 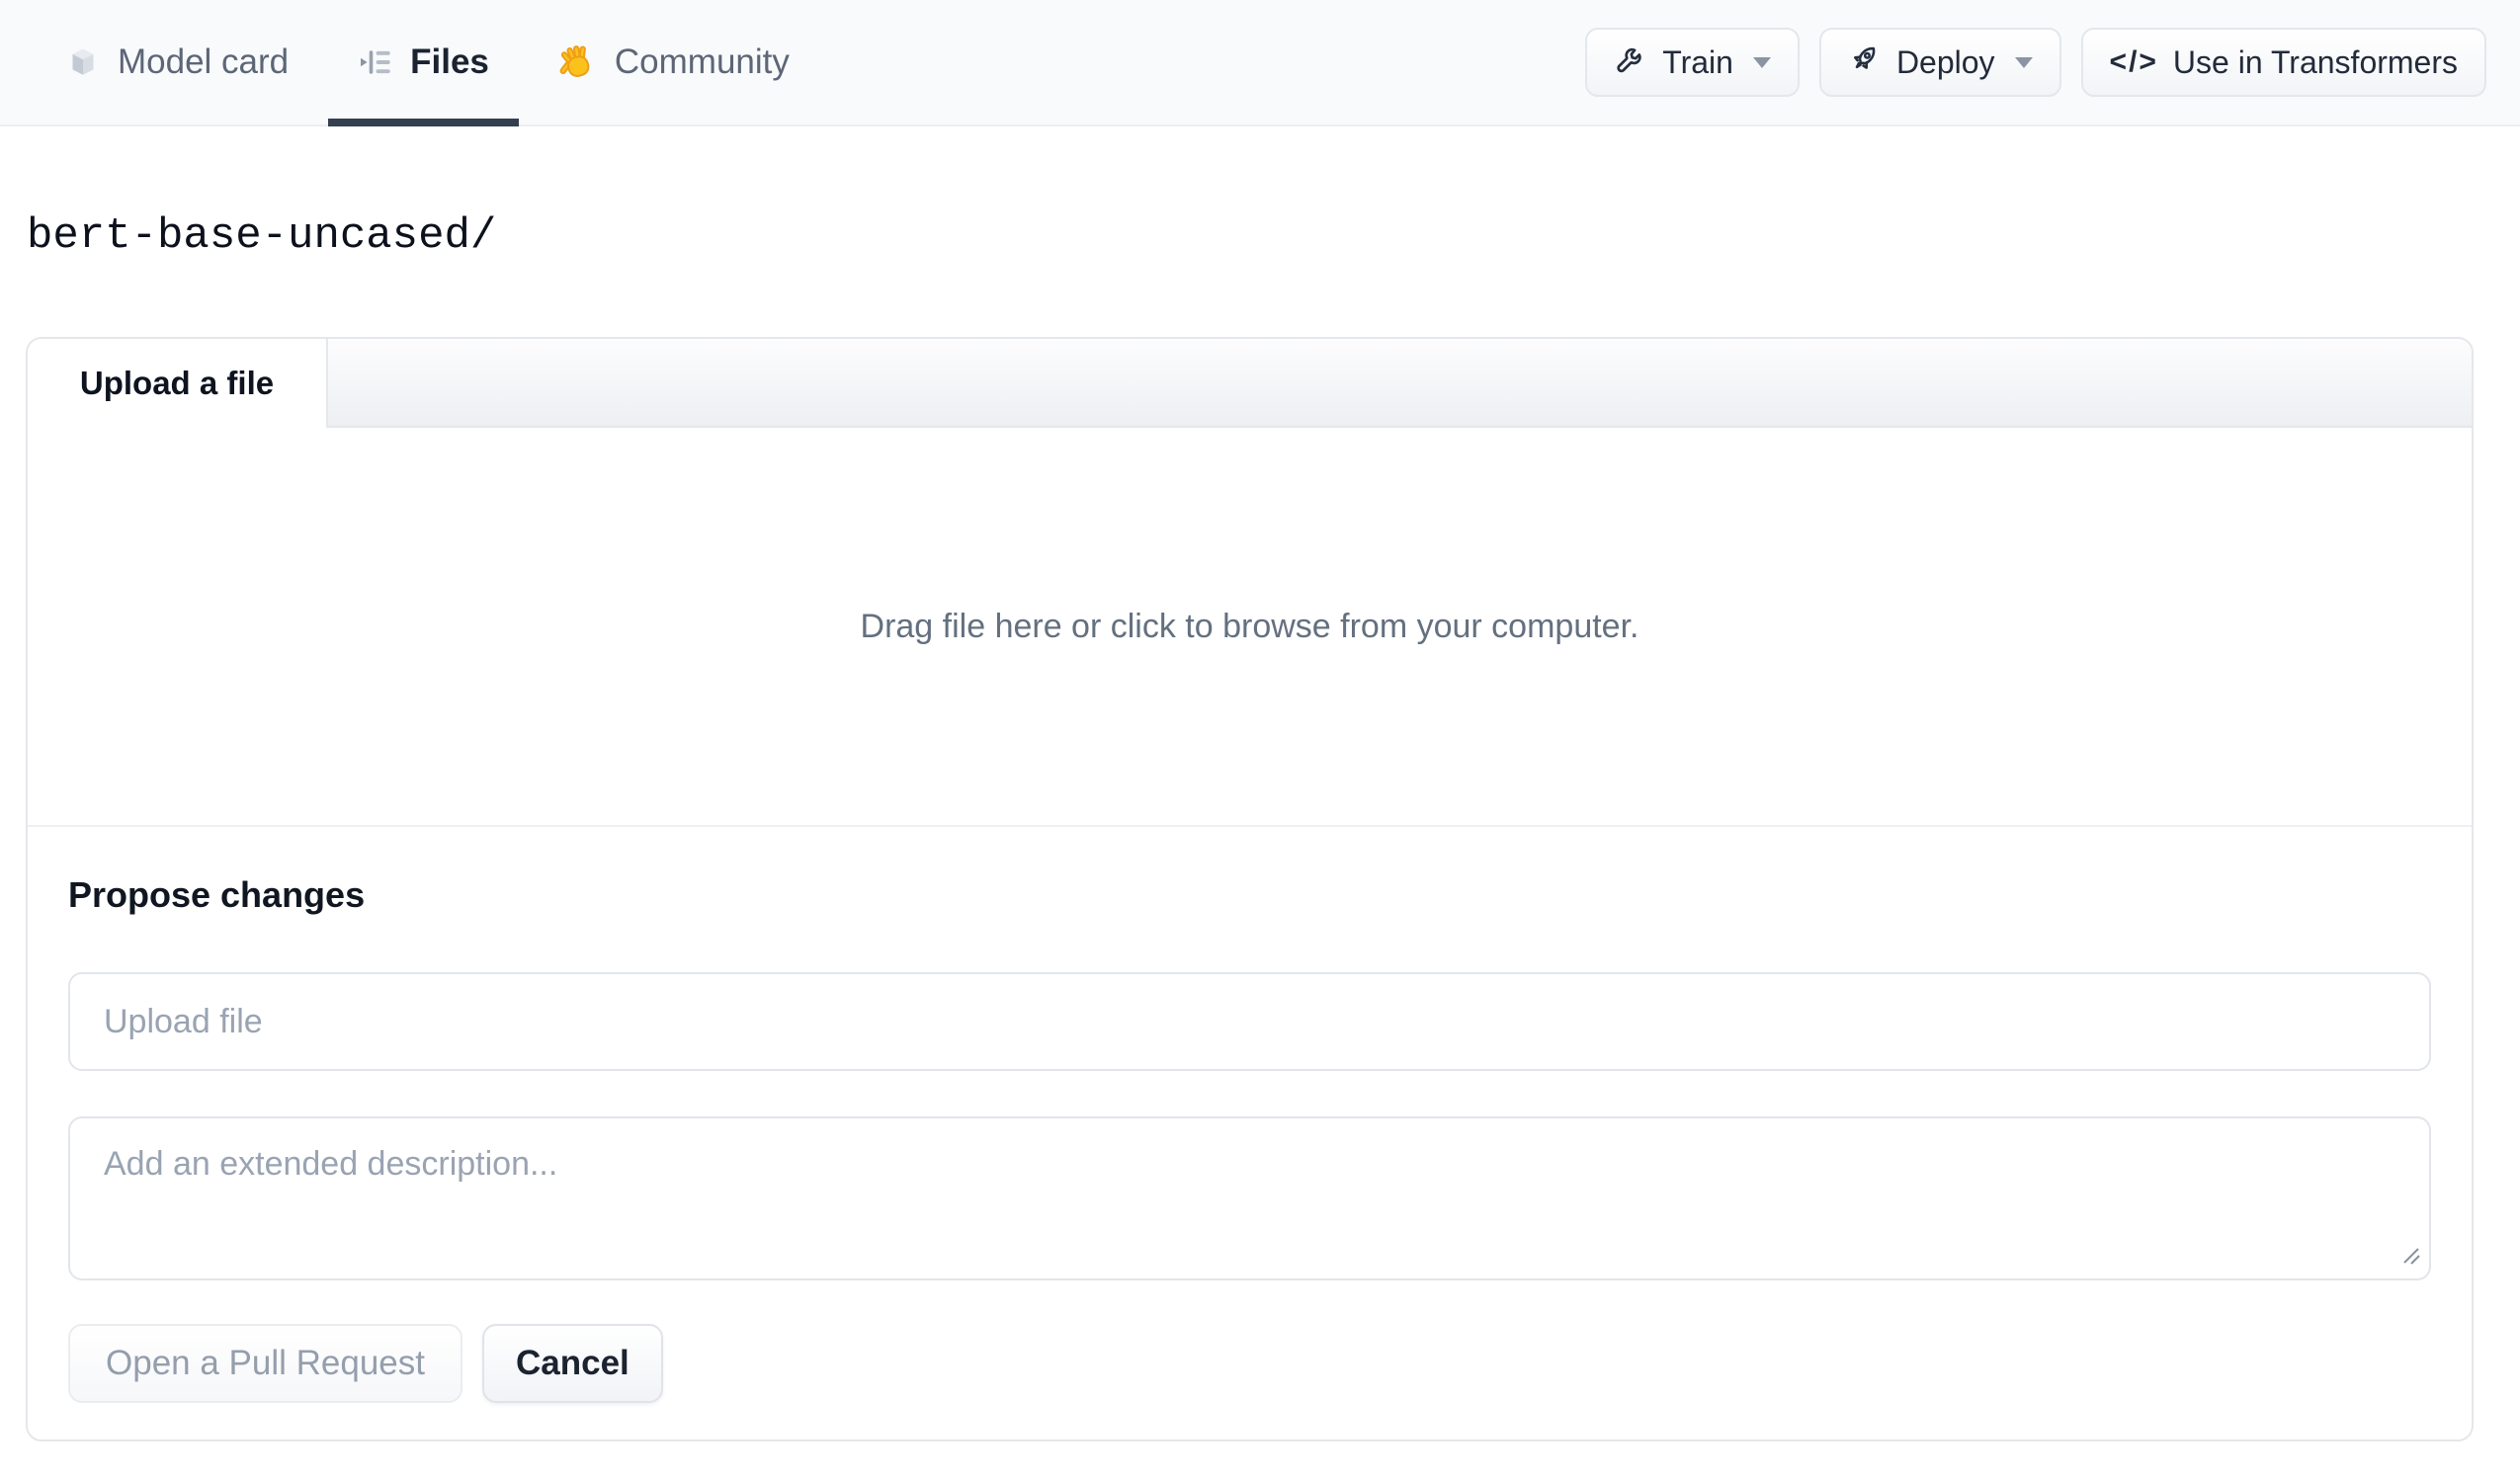 I want to click on use-in-transformers-button: </> Use in Transformers, so click(x=2283, y=62).